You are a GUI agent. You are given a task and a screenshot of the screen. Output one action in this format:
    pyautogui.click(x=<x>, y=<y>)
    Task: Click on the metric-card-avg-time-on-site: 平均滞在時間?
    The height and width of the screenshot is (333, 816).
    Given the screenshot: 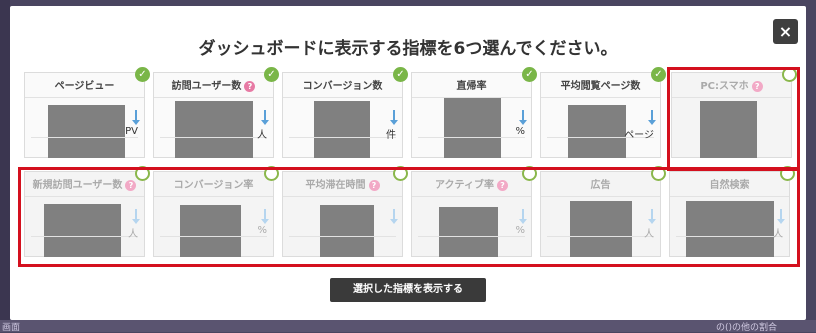 What is the action you would take?
    pyautogui.click(x=345, y=211)
    